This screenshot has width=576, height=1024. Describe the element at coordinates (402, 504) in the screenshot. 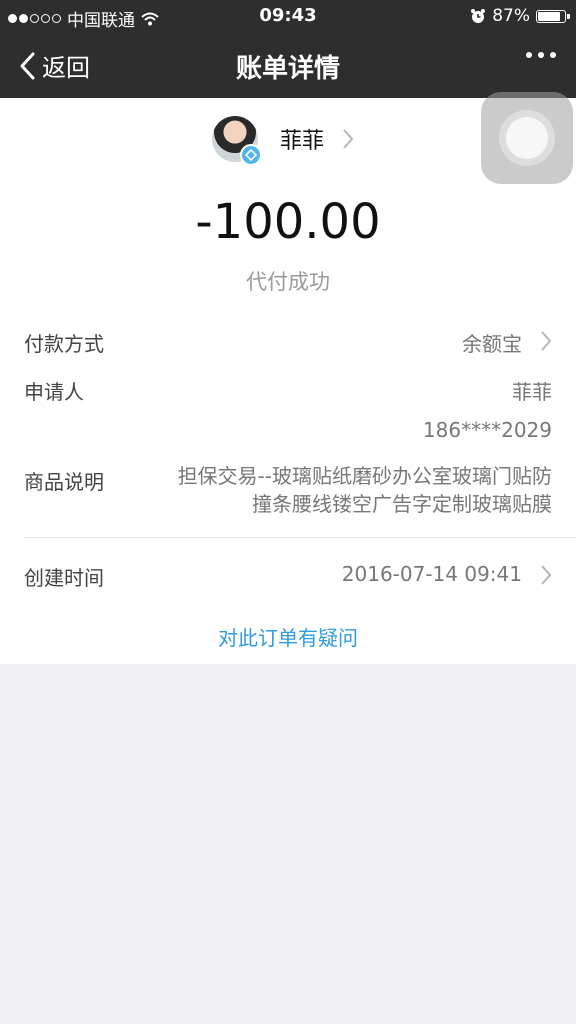

I see `product-description-line: 撞条腰线镂空广告字定制玻璃贴膜` at that location.